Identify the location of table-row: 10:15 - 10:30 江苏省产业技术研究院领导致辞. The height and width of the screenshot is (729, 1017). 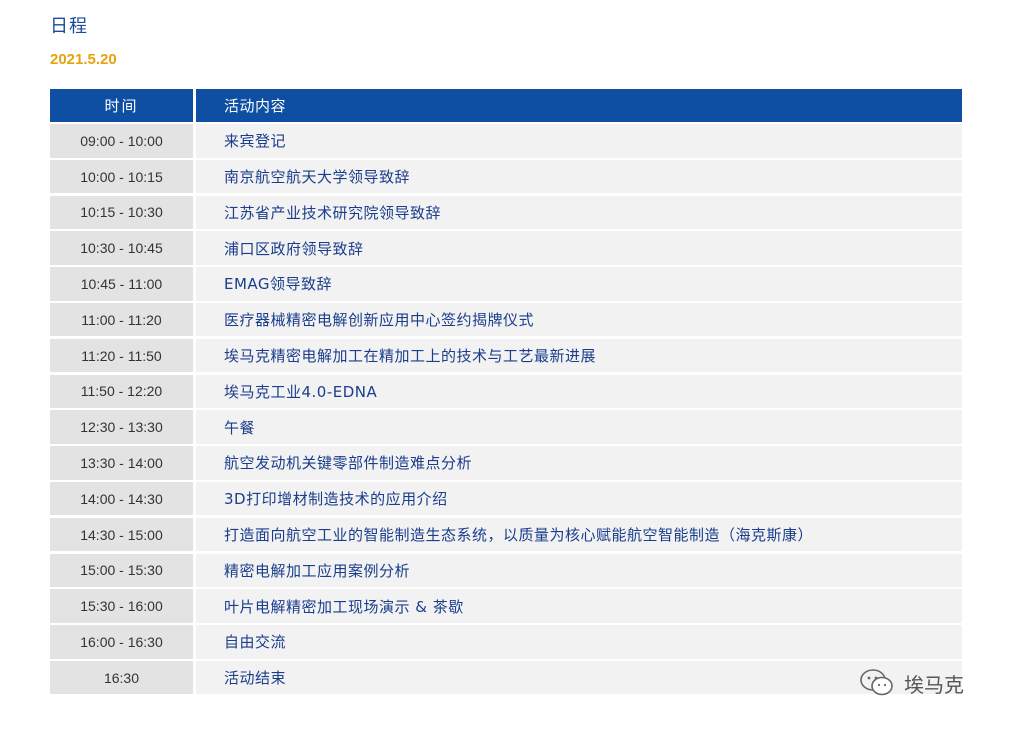
(506, 212).